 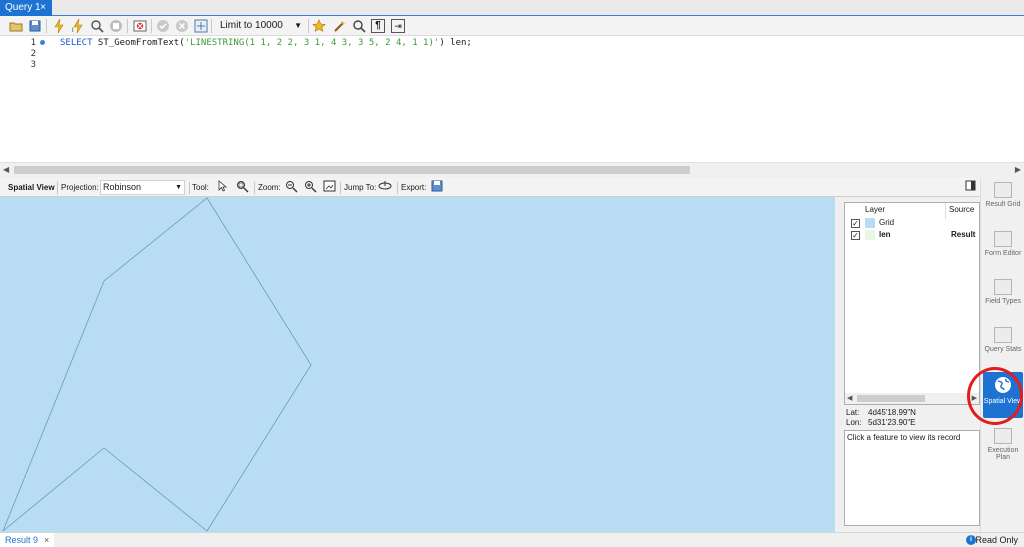 I want to click on tool-label: Tool:, so click(x=200, y=187).